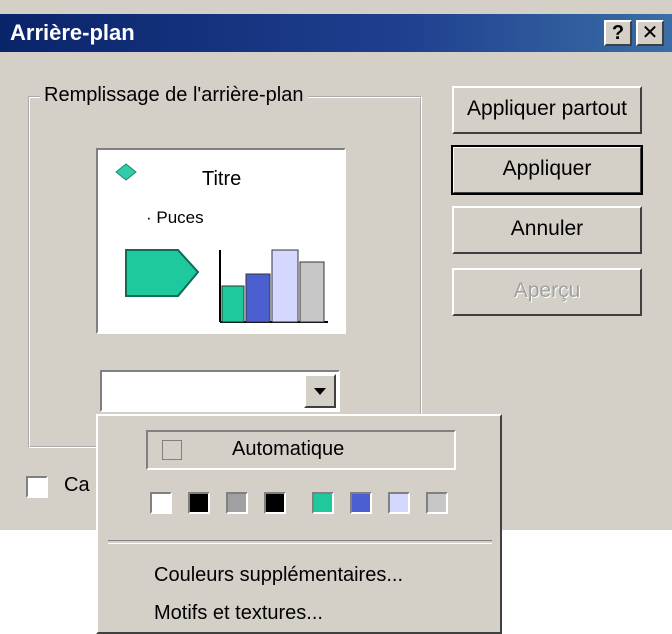 This screenshot has height=634, width=672. What do you see at coordinates (222, 179) in the screenshot?
I see `preview-title: Titre` at bounding box center [222, 179].